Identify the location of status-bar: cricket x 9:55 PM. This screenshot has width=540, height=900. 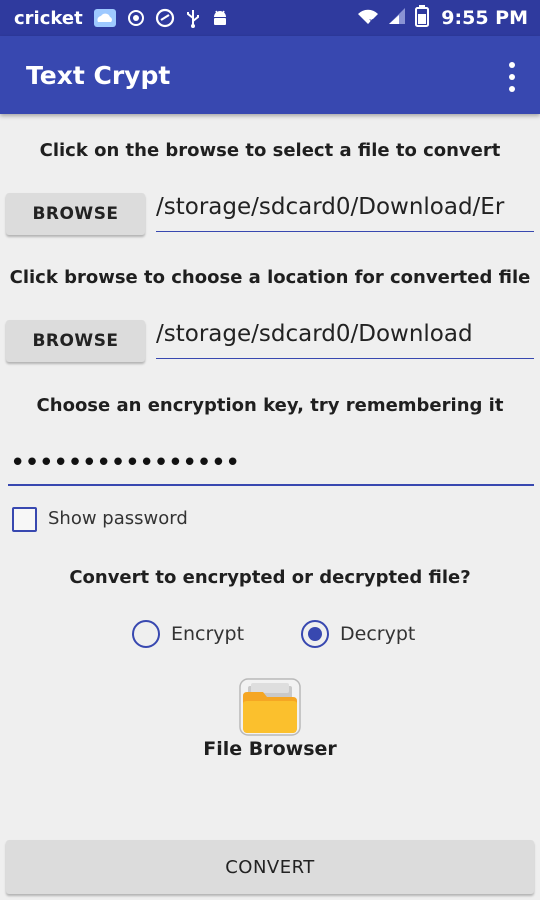
(270, 18).